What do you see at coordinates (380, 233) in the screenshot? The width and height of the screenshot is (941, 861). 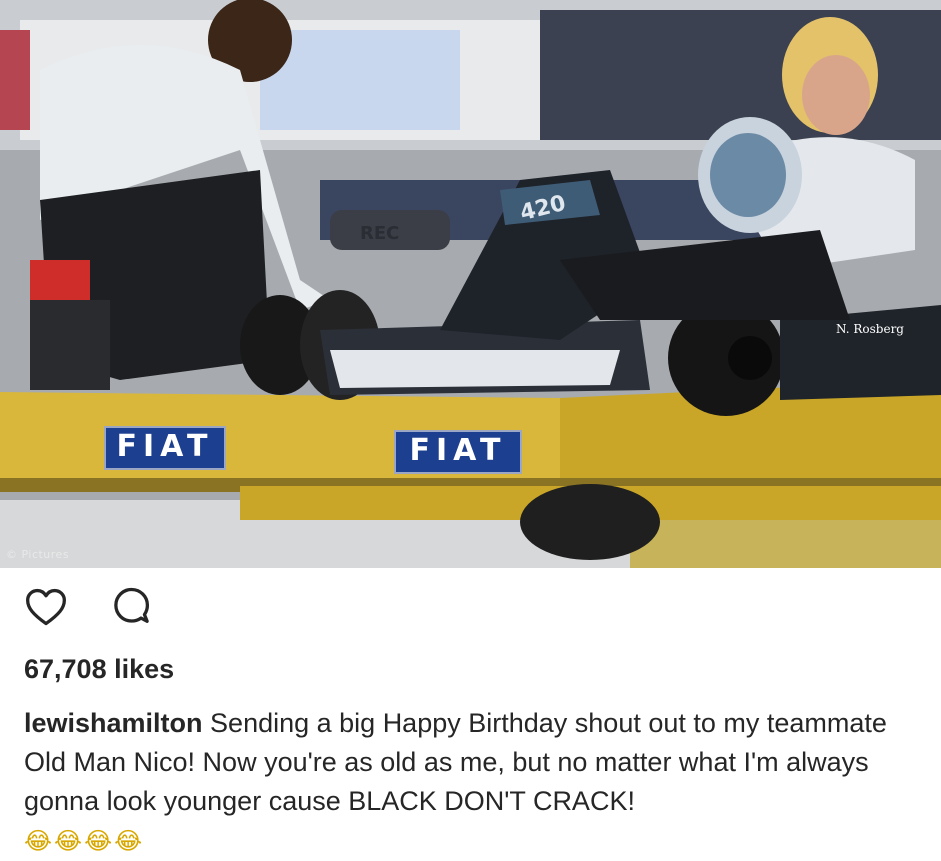 I see `kart-seat-text: REC` at bounding box center [380, 233].